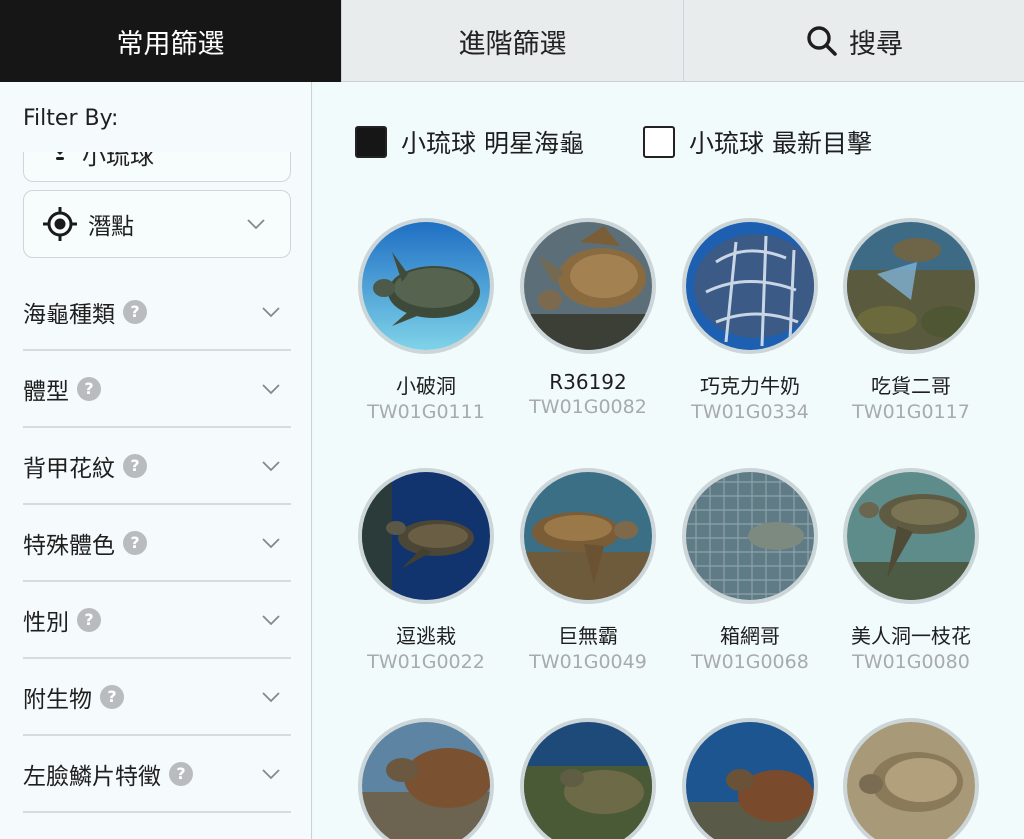 The height and width of the screenshot is (839, 1024). Describe the element at coordinates (157, 312) in the screenshot. I see `filter-turtle-species: 海龜種類 ?` at that location.